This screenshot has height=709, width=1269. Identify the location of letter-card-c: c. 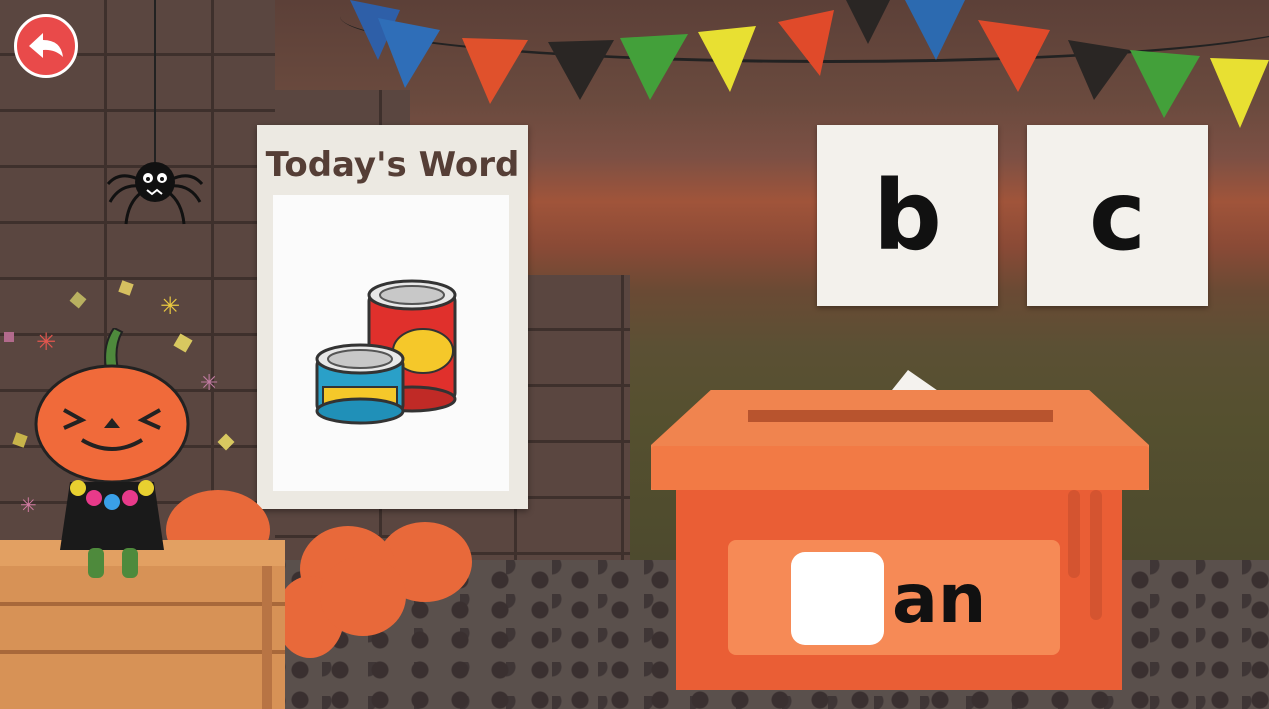
(1117, 215).